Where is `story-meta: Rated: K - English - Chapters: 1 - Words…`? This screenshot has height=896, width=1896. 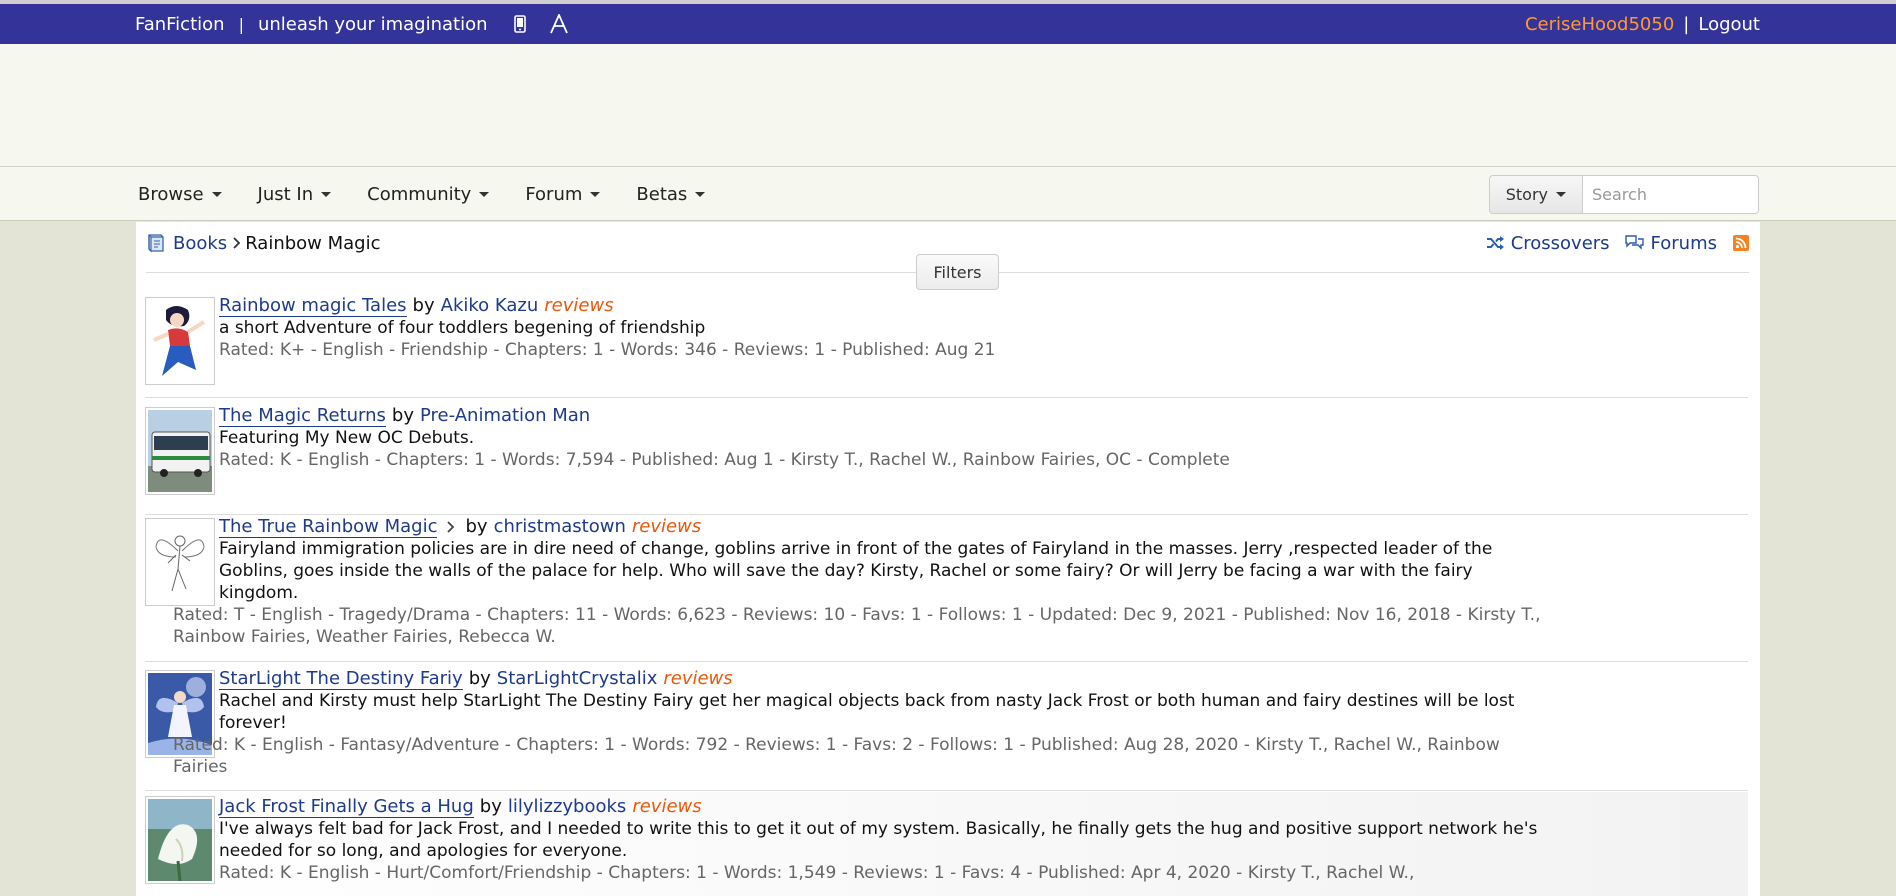
story-meta: Rated: K - English - Chapters: 1 - Words… is located at coordinates (724, 460).